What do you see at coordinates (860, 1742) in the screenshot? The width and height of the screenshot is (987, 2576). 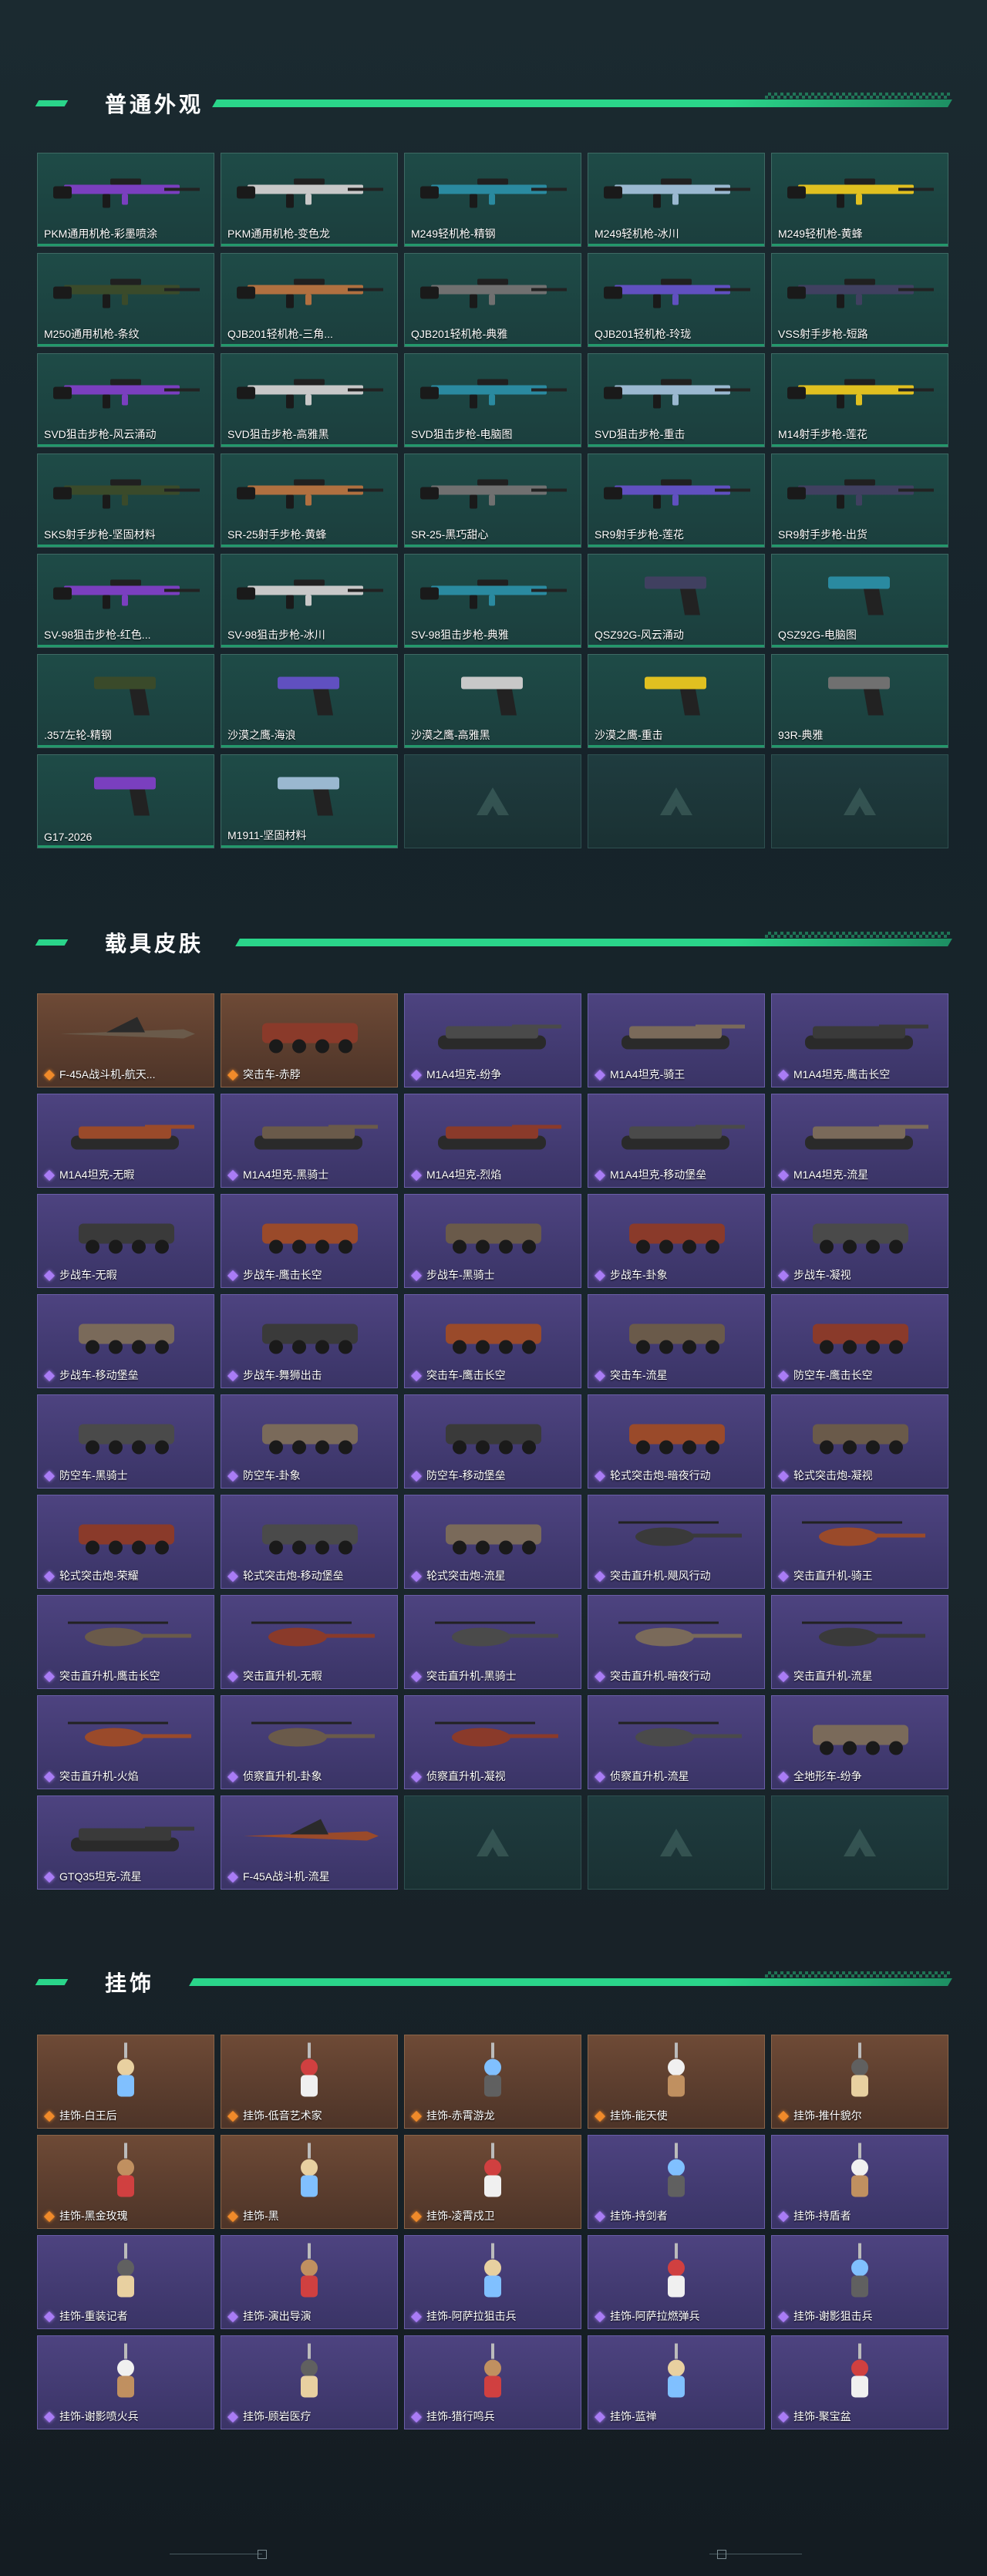 I see `vehicle-card: 全地形车-纷争` at bounding box center [860, 1742].